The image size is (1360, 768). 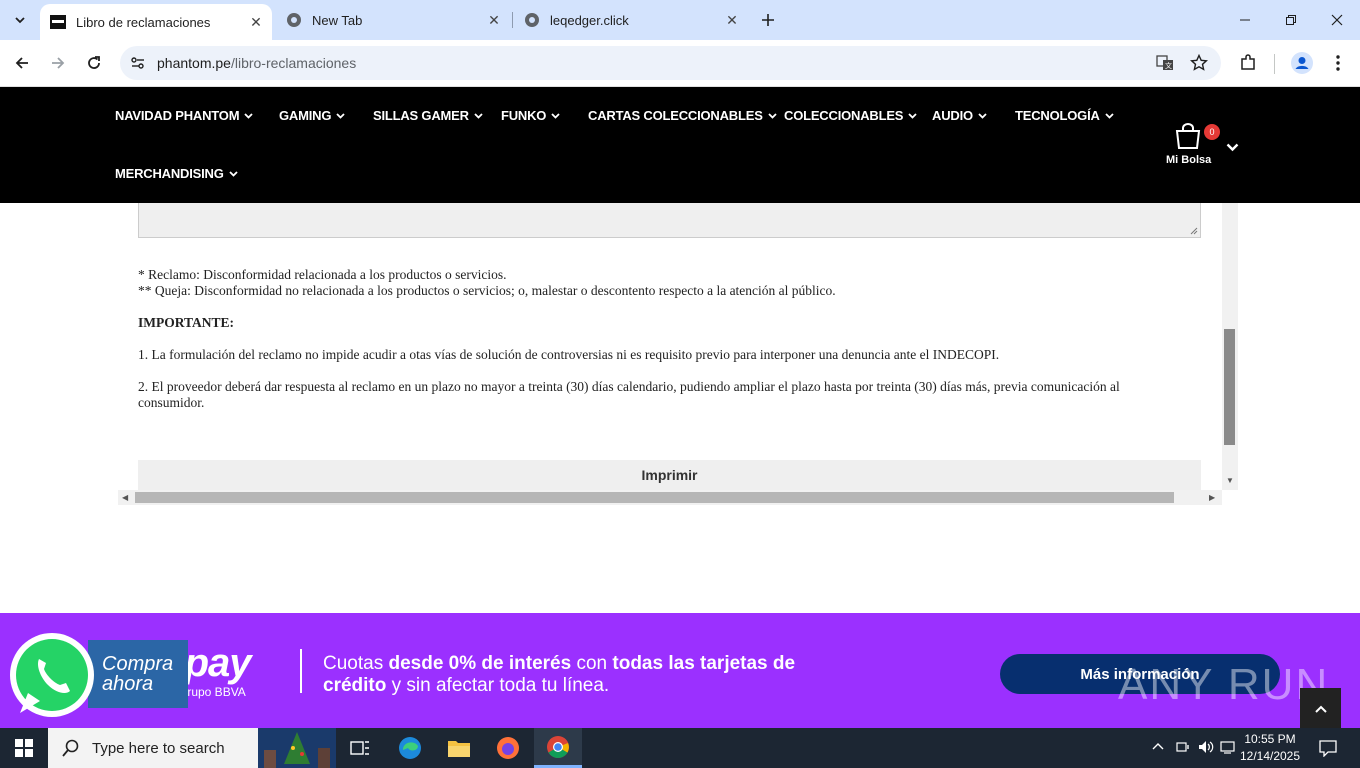 I want to click on chrome-icon, so click(x=558, y=746).